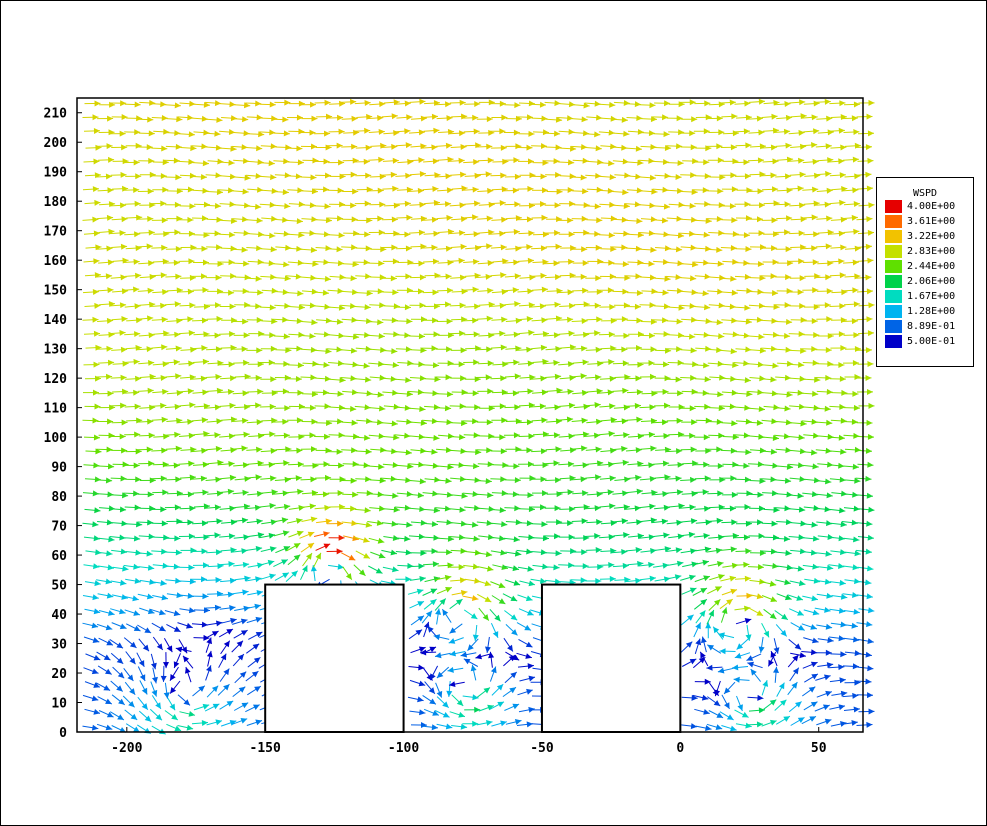 Image resolution: width=987 pixels, height=826 pixels. I want to click on legend-swatch, so click(893, 221).